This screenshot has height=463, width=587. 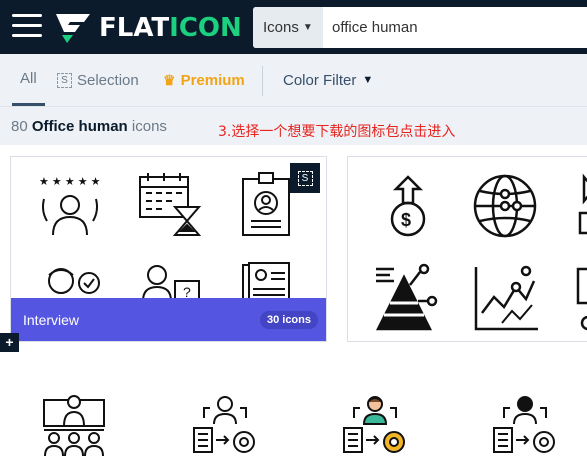 What do you see at coordinates (74, 426) in the screenshot?
I see `meeting-presentation-icon` at bounding box center [74, 426].